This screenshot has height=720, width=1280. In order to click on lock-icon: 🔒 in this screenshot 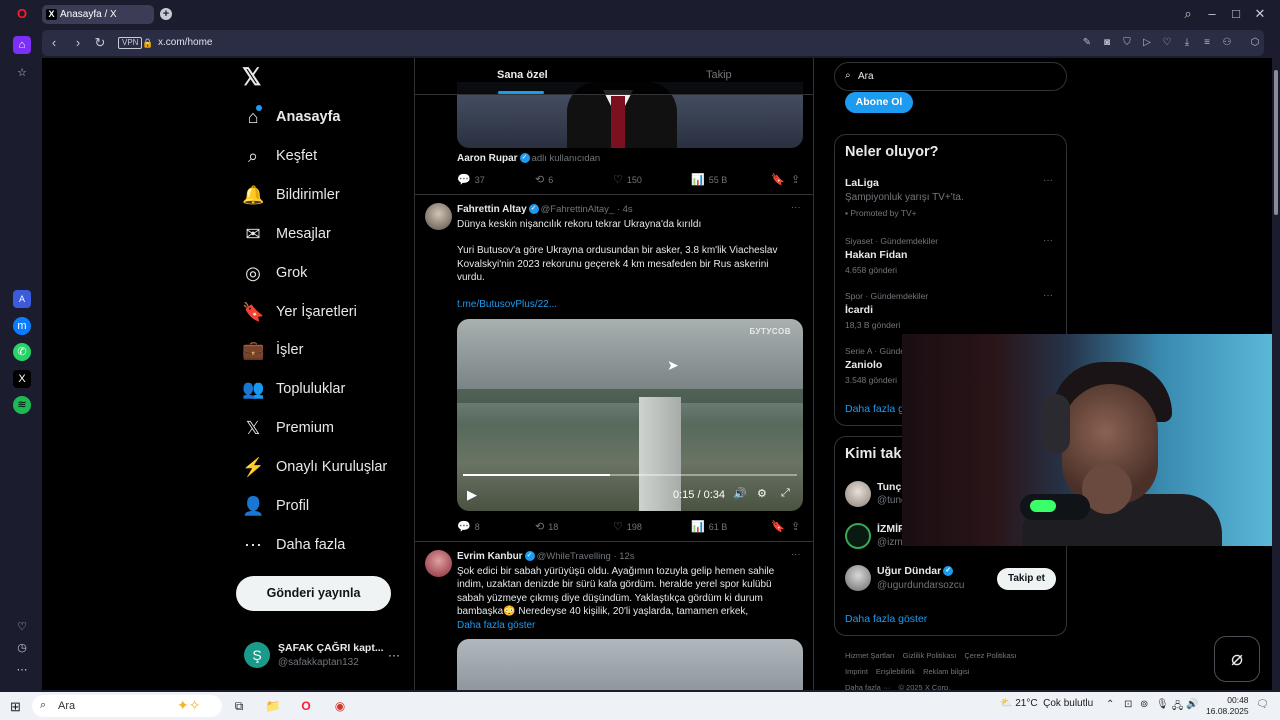, I will do `click(148, 43)`.